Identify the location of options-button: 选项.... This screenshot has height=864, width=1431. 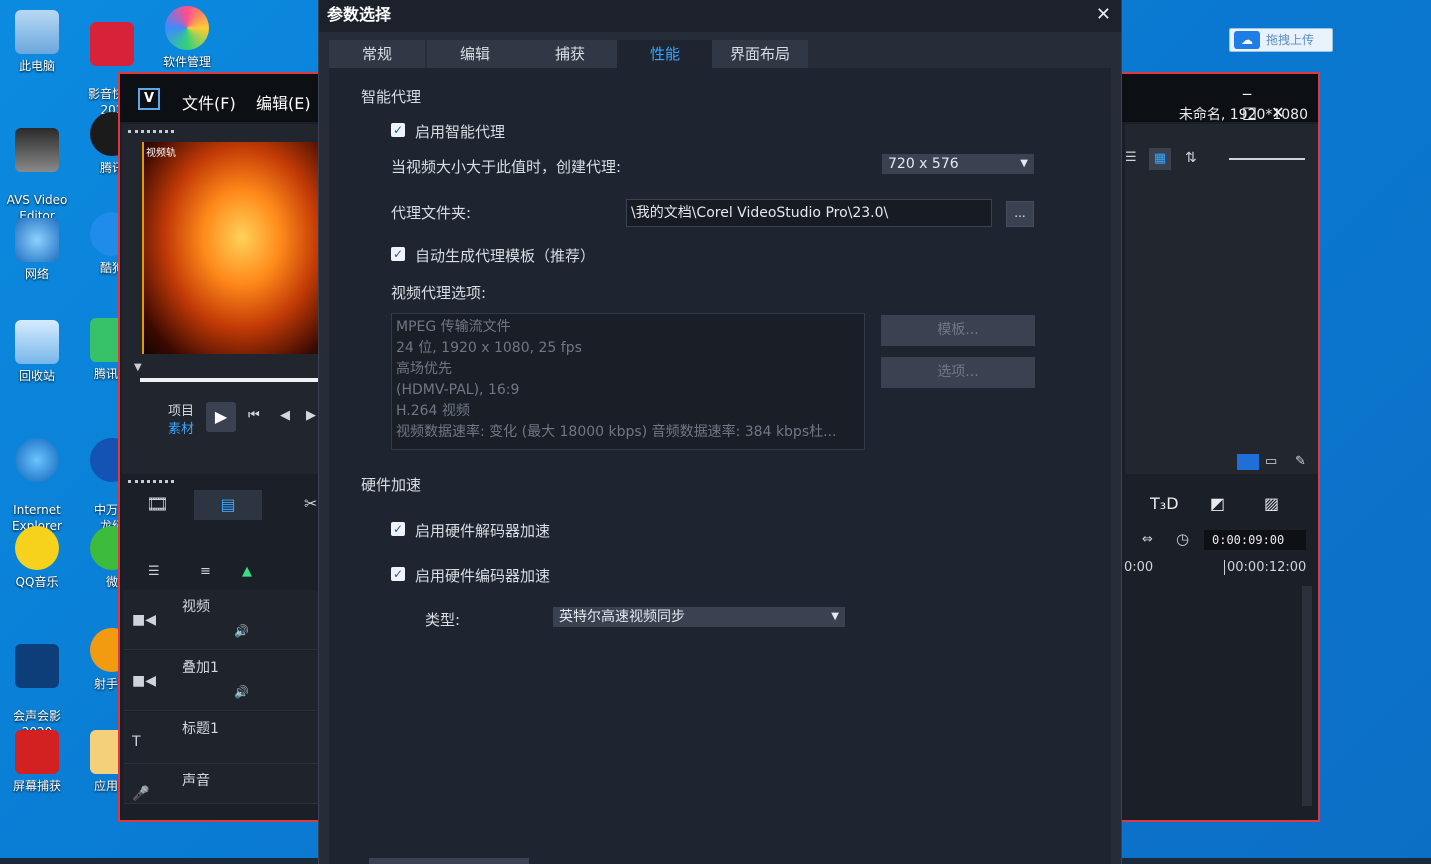
(958, 372).